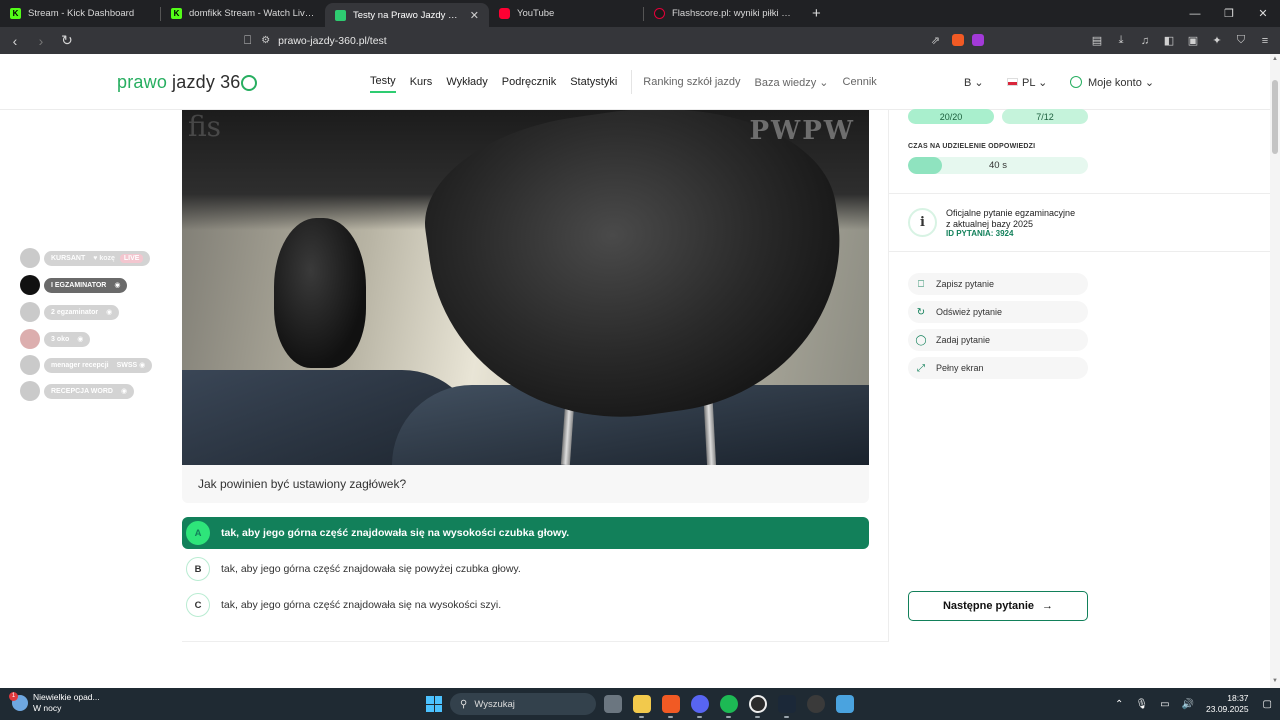  What do you see at coordinates (723, 13) in the screenshot?
I see `tab-flashscore: Flashscore.pl: wyniki piłki nożnej, wy` at bounding box center [723, 13].